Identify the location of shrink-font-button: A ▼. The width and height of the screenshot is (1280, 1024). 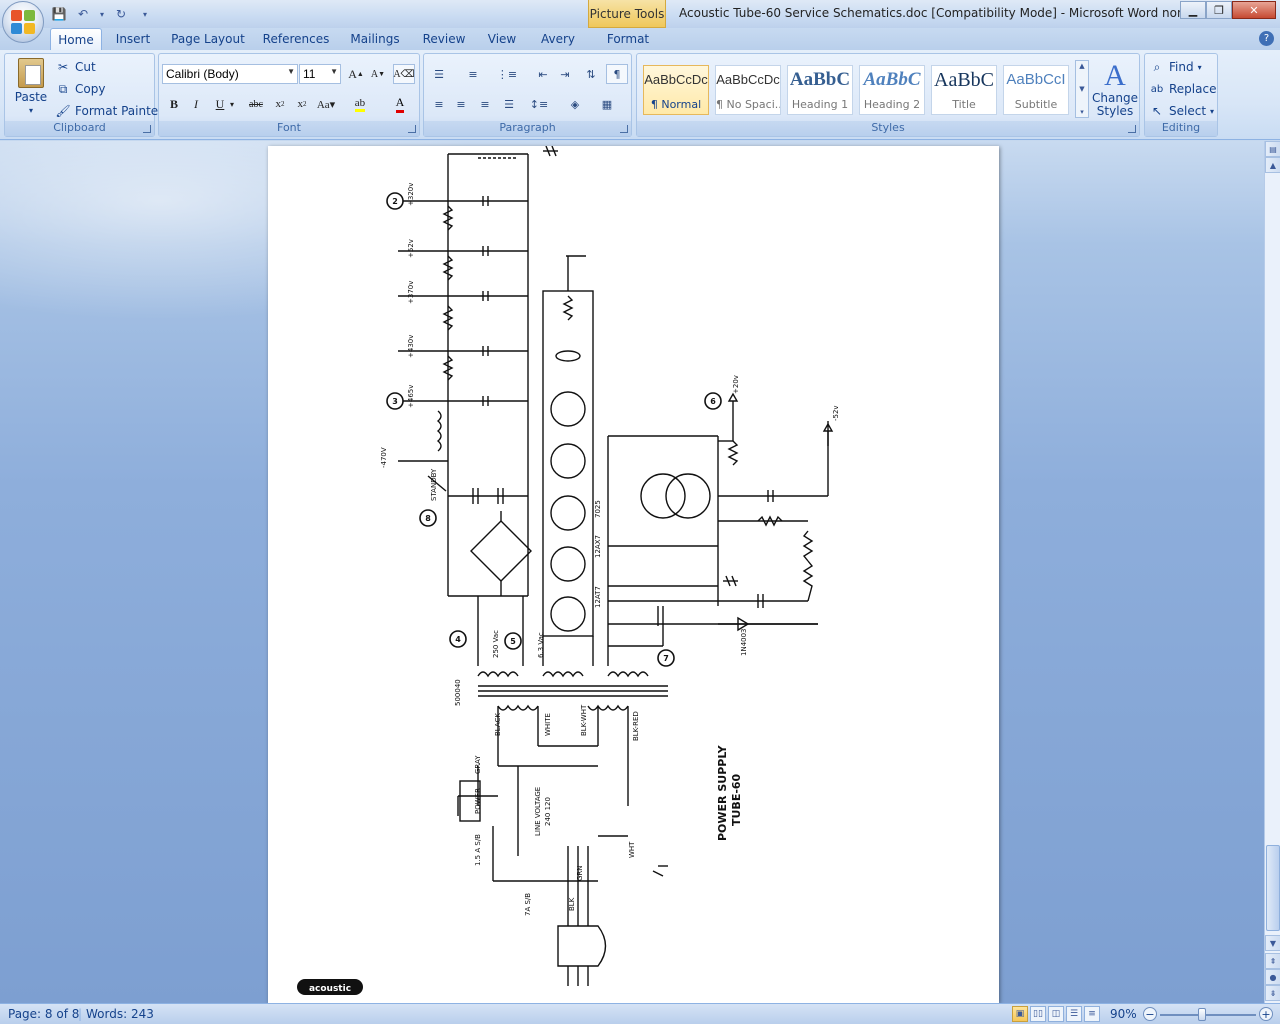
(378, 74).